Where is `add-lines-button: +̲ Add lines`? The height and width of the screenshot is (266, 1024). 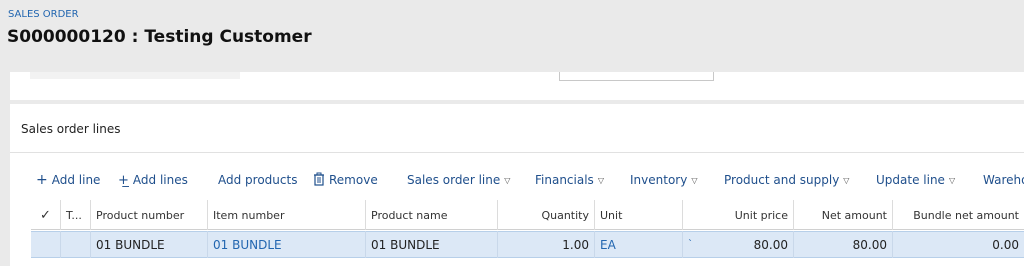 add-lines-button: +̲ Add lines is located at coordinates (153, 180).